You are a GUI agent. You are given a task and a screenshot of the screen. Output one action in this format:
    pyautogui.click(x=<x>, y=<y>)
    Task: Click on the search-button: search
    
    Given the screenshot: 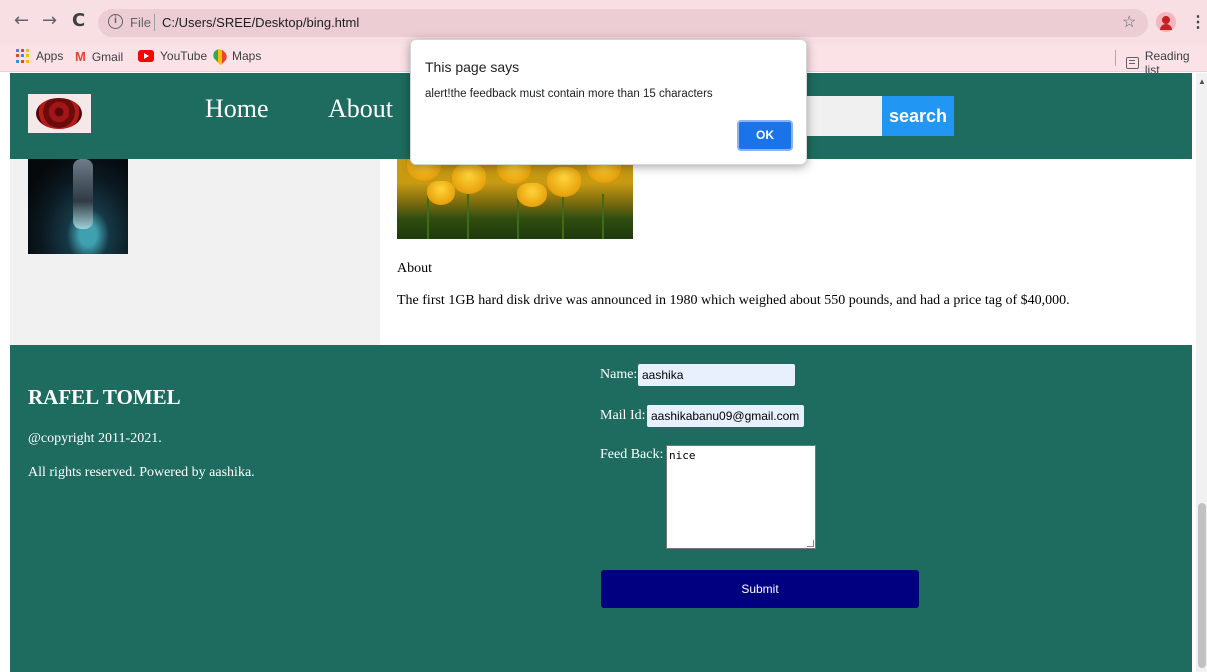 What is the action you would take?
    pyautogui.click(x=918, y=116)
    